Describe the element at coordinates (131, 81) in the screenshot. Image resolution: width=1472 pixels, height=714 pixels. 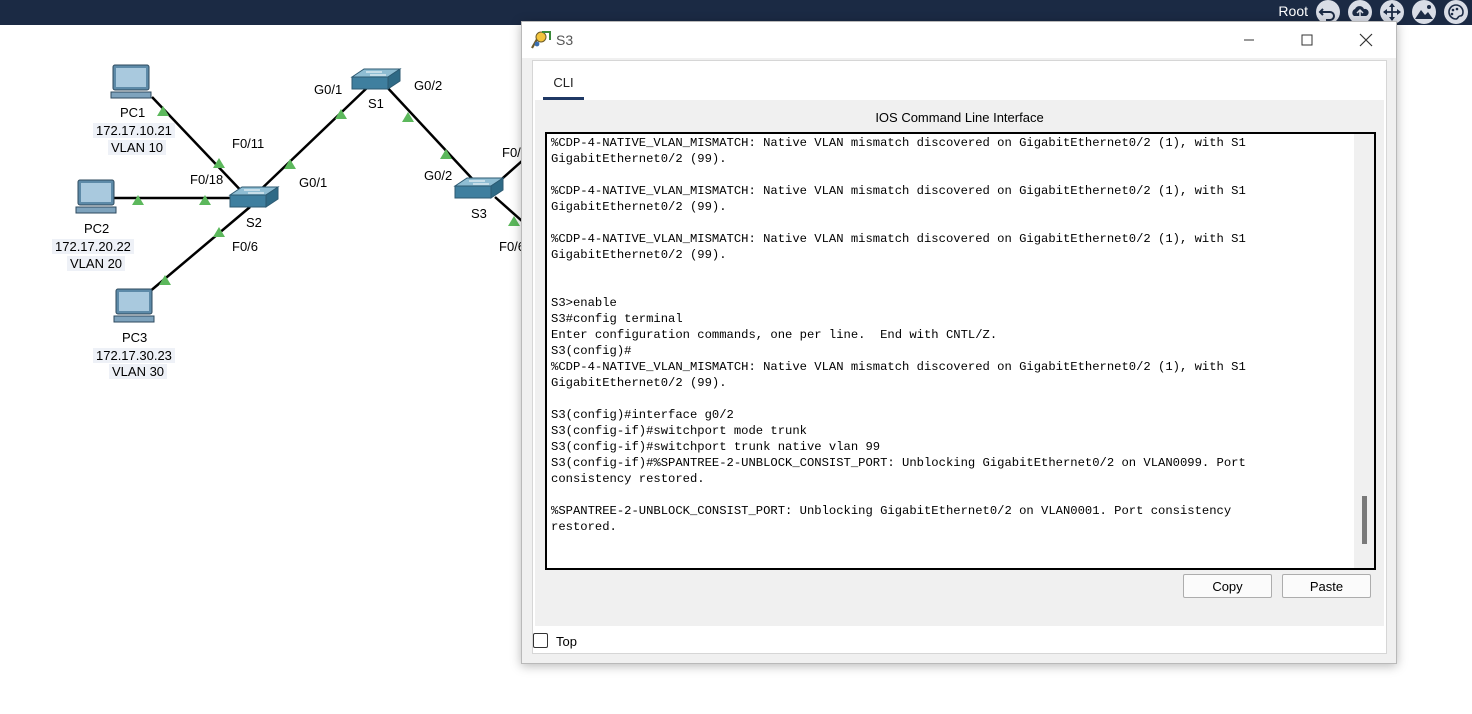
I see `pc1-icon` at that location.